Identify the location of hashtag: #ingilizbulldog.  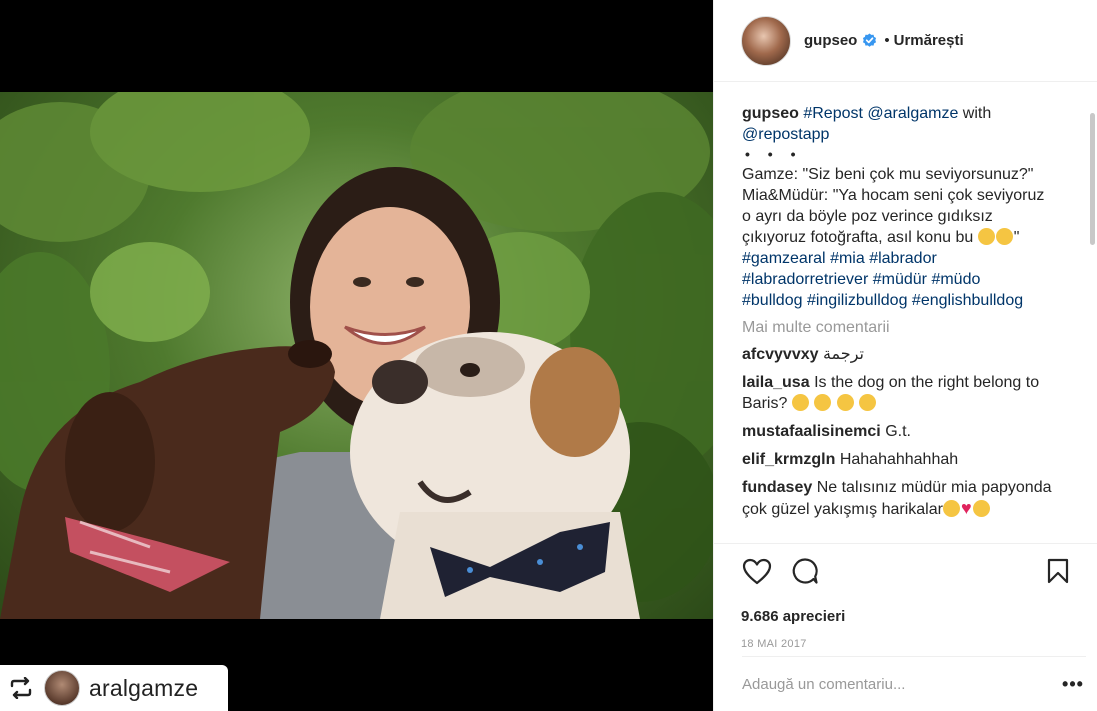
(857, 300).